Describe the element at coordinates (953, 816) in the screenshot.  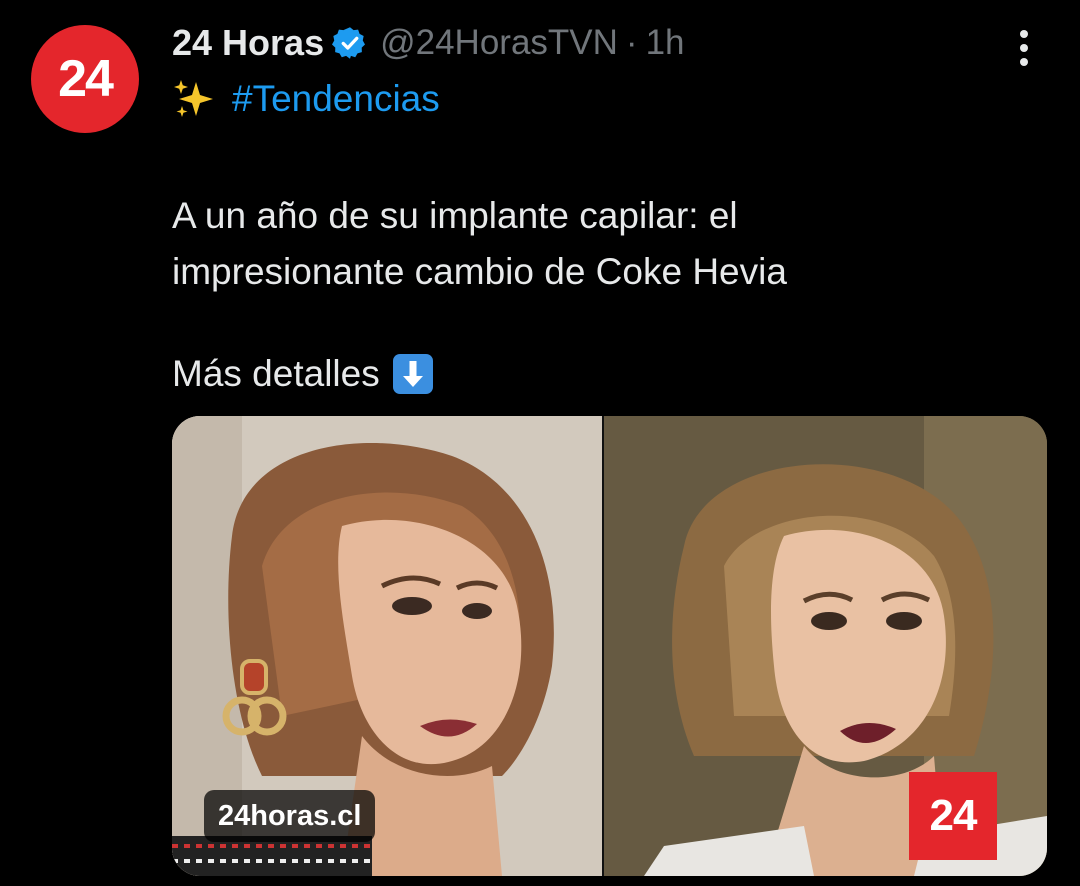
I see `brand-logo-badge: 24` at that location.